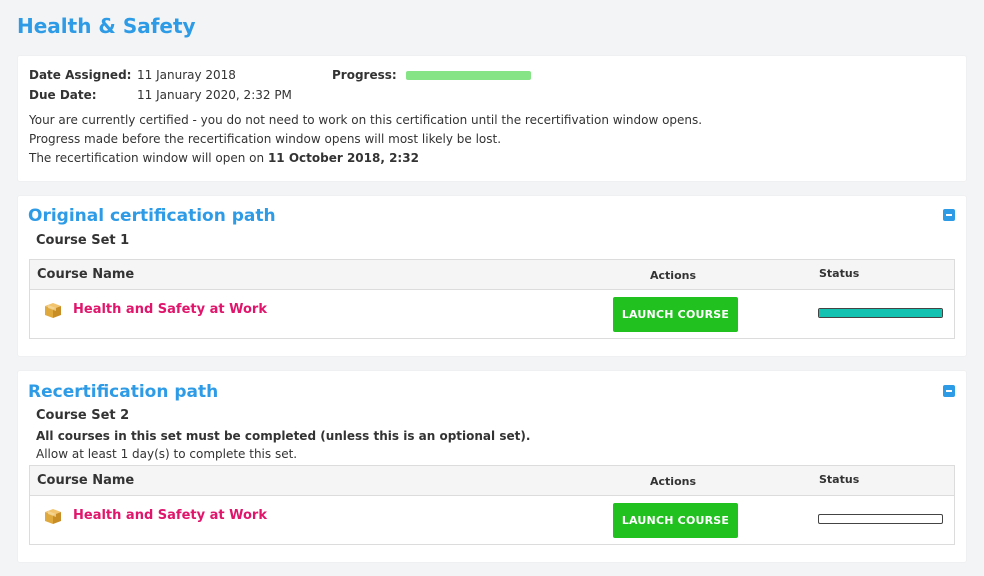 The image size is (984, 576). I want to click on due-date-label: Due Date:, so click(63, 95).